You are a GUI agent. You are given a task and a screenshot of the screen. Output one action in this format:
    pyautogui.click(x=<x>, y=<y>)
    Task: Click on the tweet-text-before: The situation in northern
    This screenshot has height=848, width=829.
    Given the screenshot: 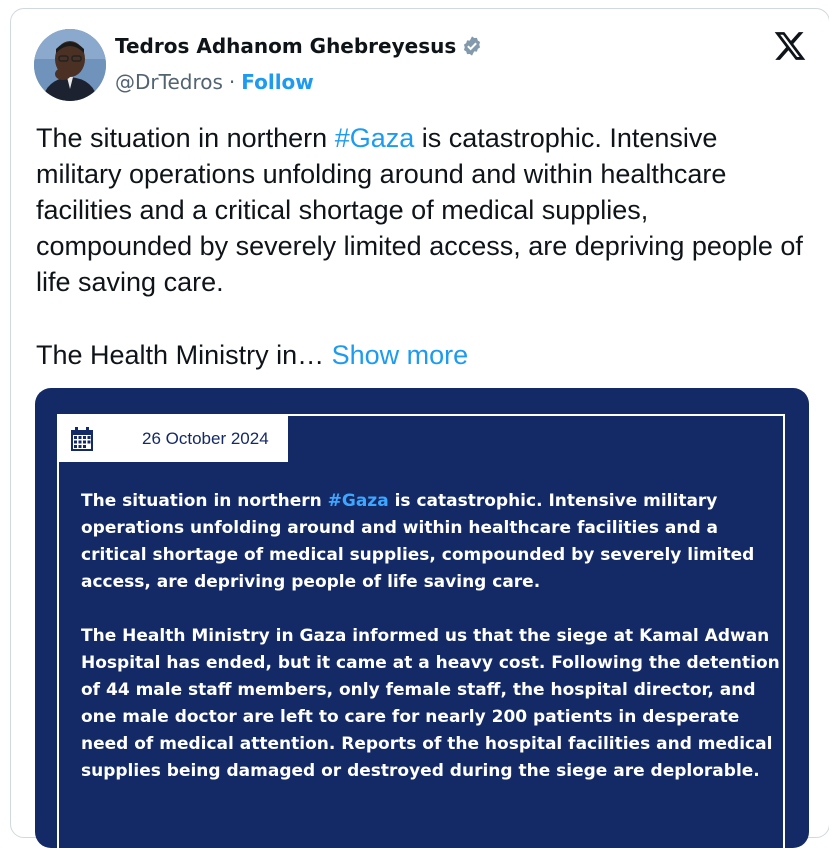 What is the action you would take?
    pyautogui.click(x=185, y=138)
    